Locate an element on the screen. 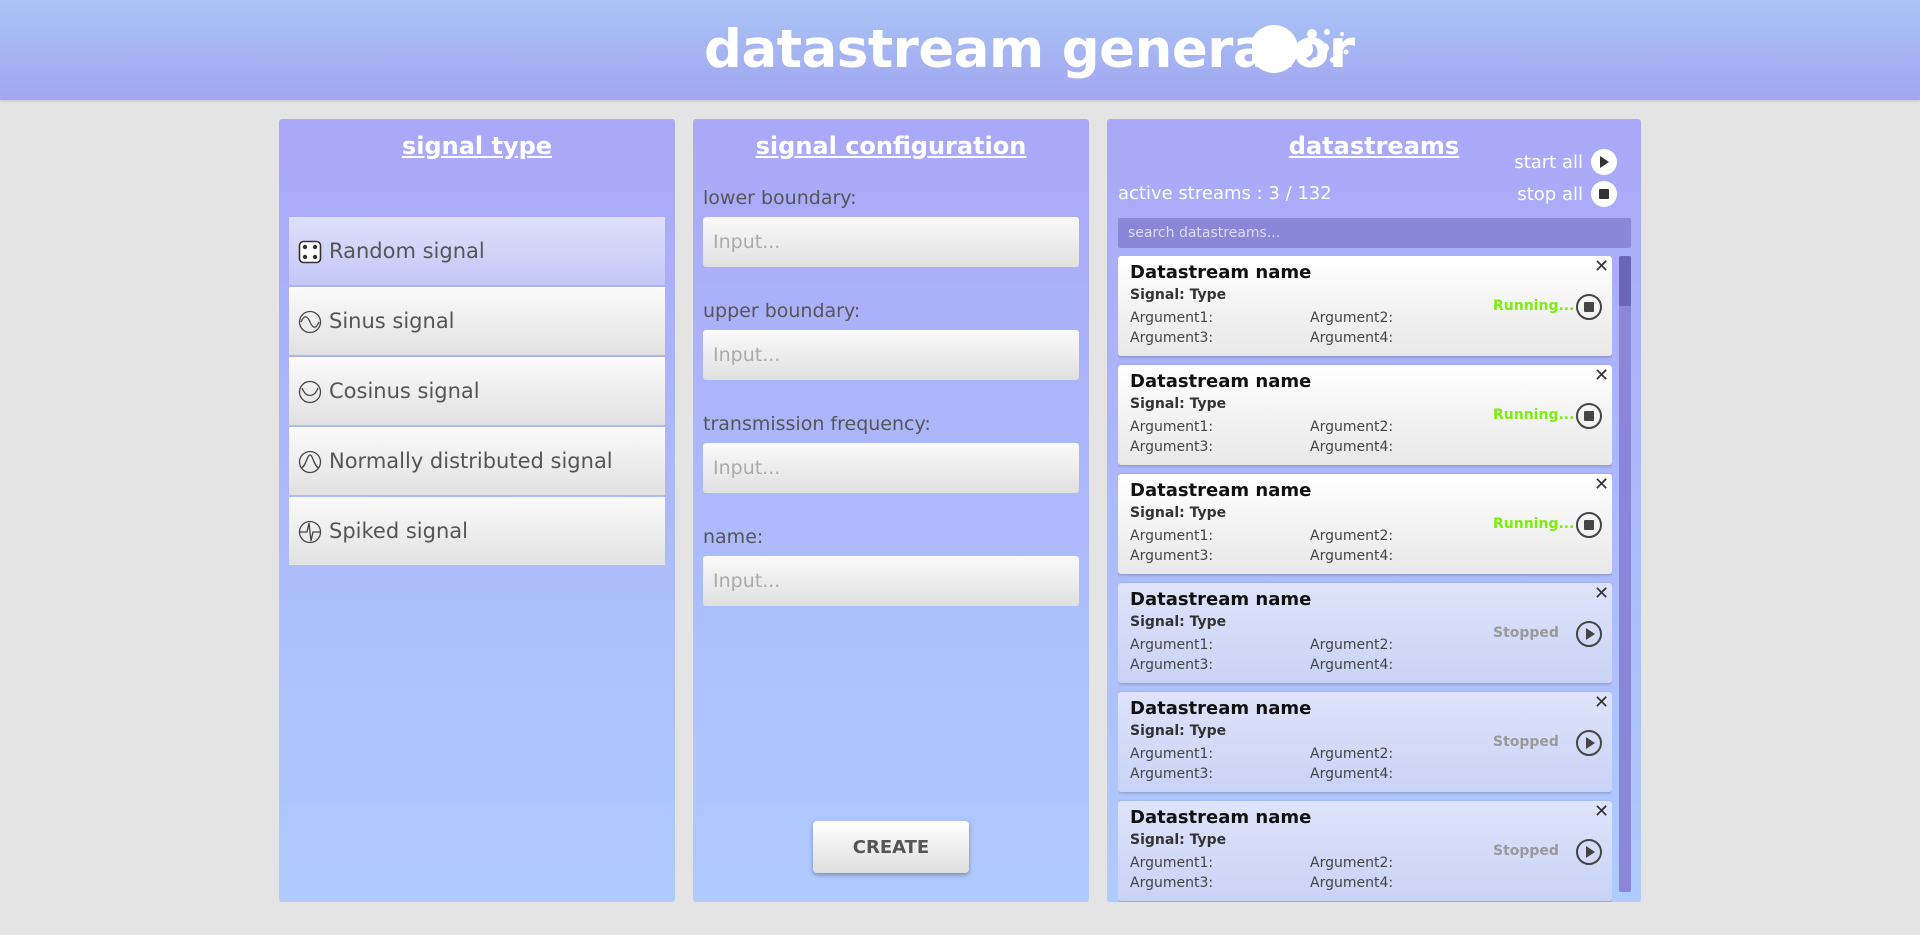 Image resolution: width=1920 pixels, height=935 pixels. transmission-frequency-label: transmission frequency: is located at coordinates (817, 424).